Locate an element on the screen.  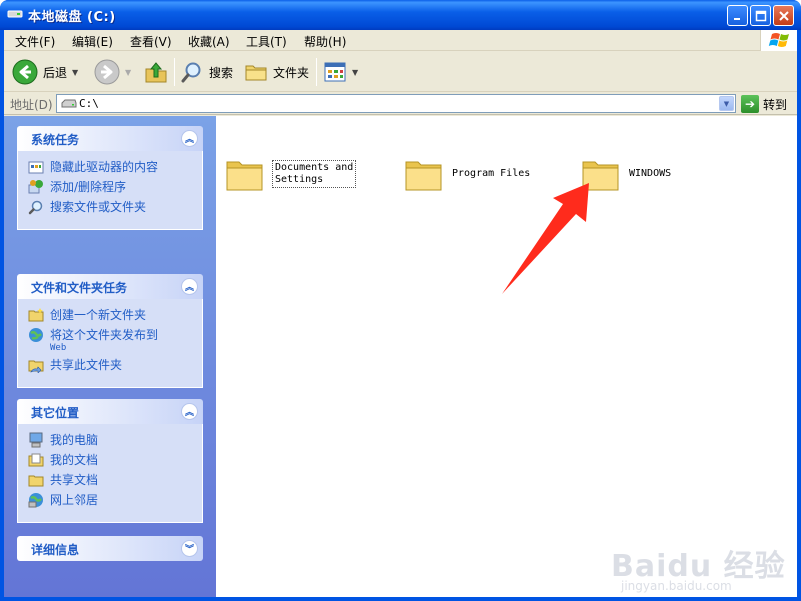
panel-title: 文件和文件夹任务 is located at coordinates (79, 288).